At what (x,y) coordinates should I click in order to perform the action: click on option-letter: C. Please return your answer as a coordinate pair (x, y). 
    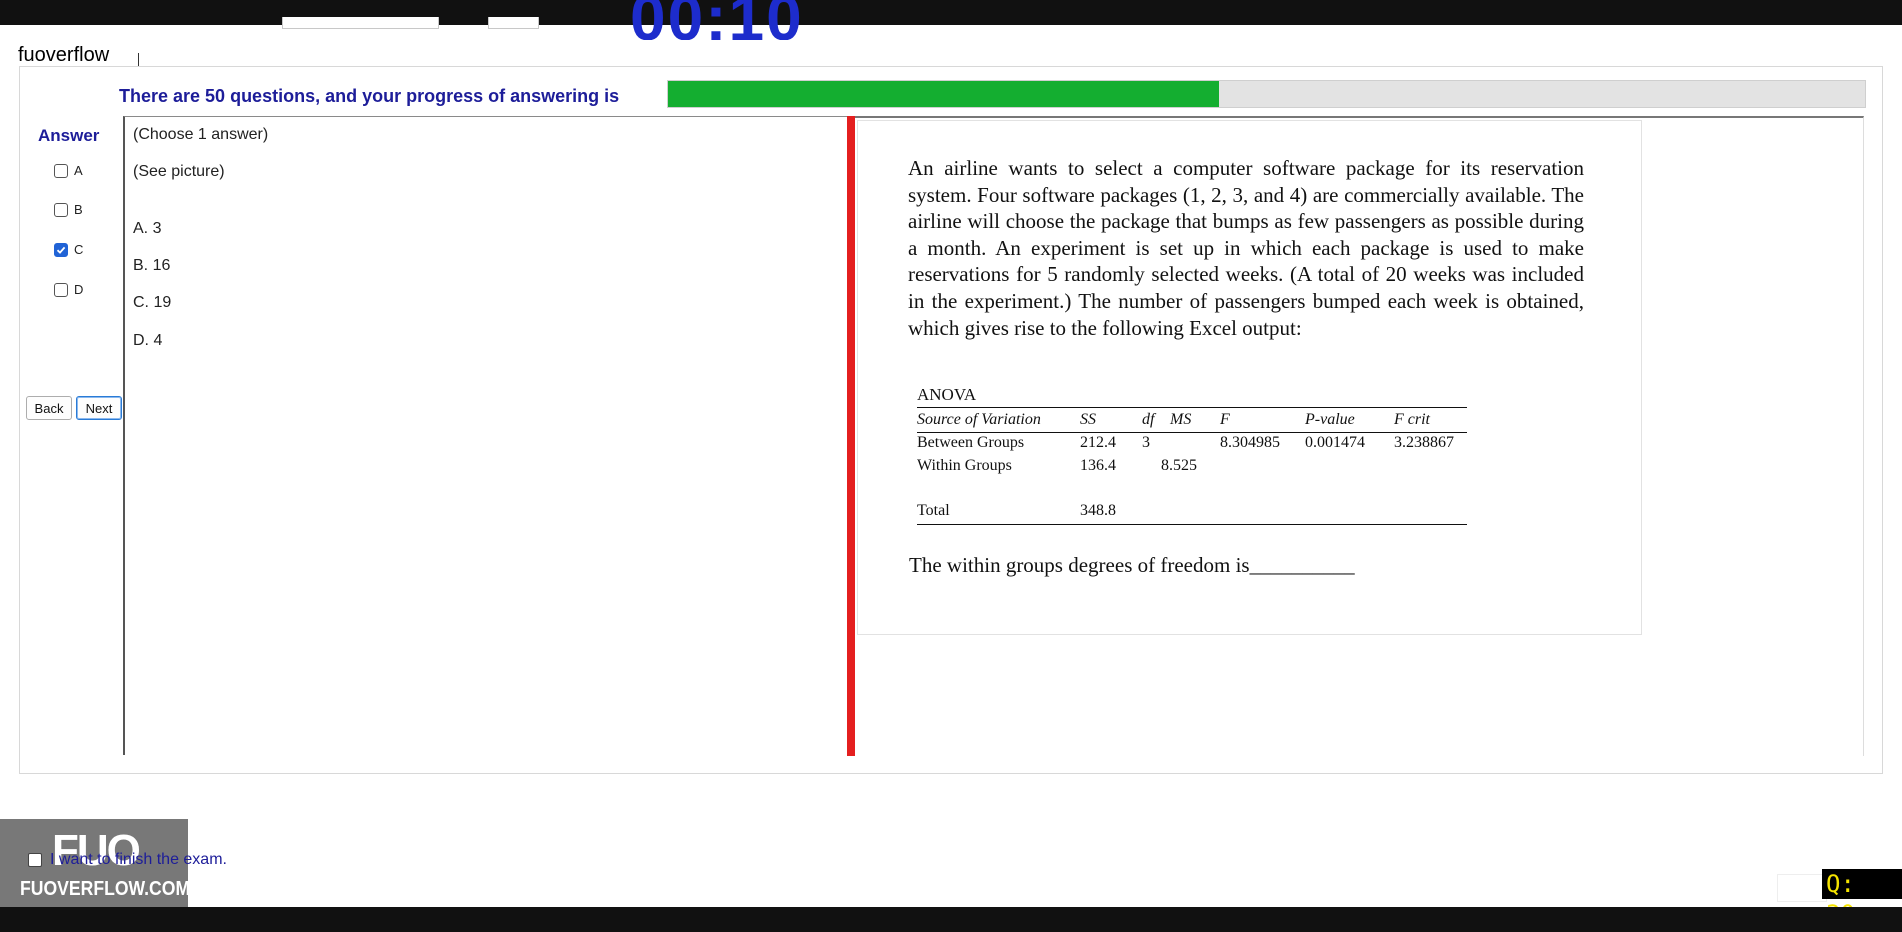
    Looking at the image, I should click on (79, 249).